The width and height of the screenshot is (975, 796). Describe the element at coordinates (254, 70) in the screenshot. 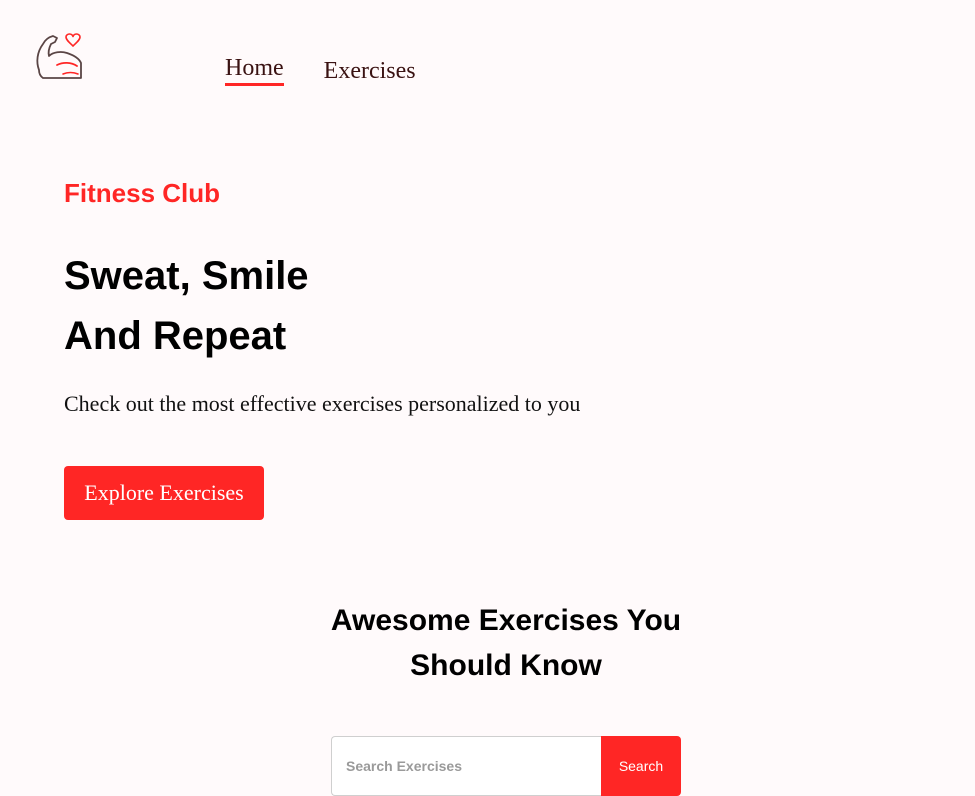

I see `nav-home-link: Home` at that location.